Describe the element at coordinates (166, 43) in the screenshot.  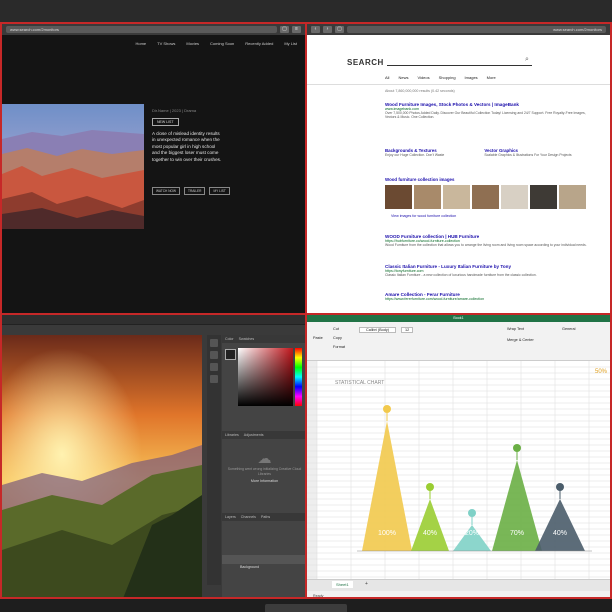
I see `nav-tv-shows: TV Shows` at that location.